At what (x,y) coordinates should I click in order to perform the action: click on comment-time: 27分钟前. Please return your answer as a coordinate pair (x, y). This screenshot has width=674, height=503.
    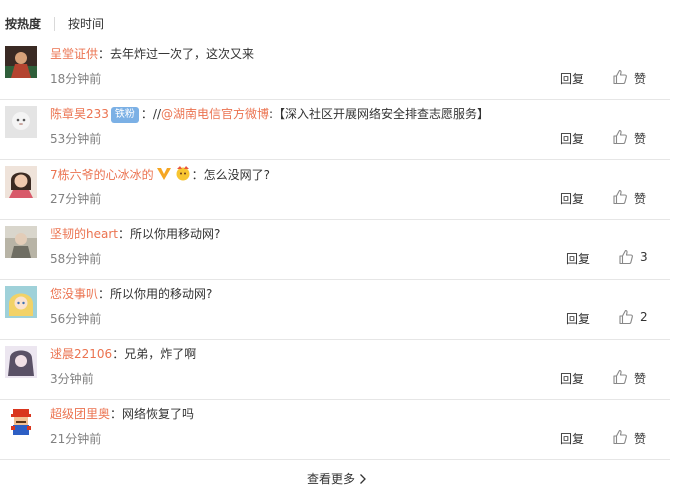
    Looking at the image, I should click on (76, 199).